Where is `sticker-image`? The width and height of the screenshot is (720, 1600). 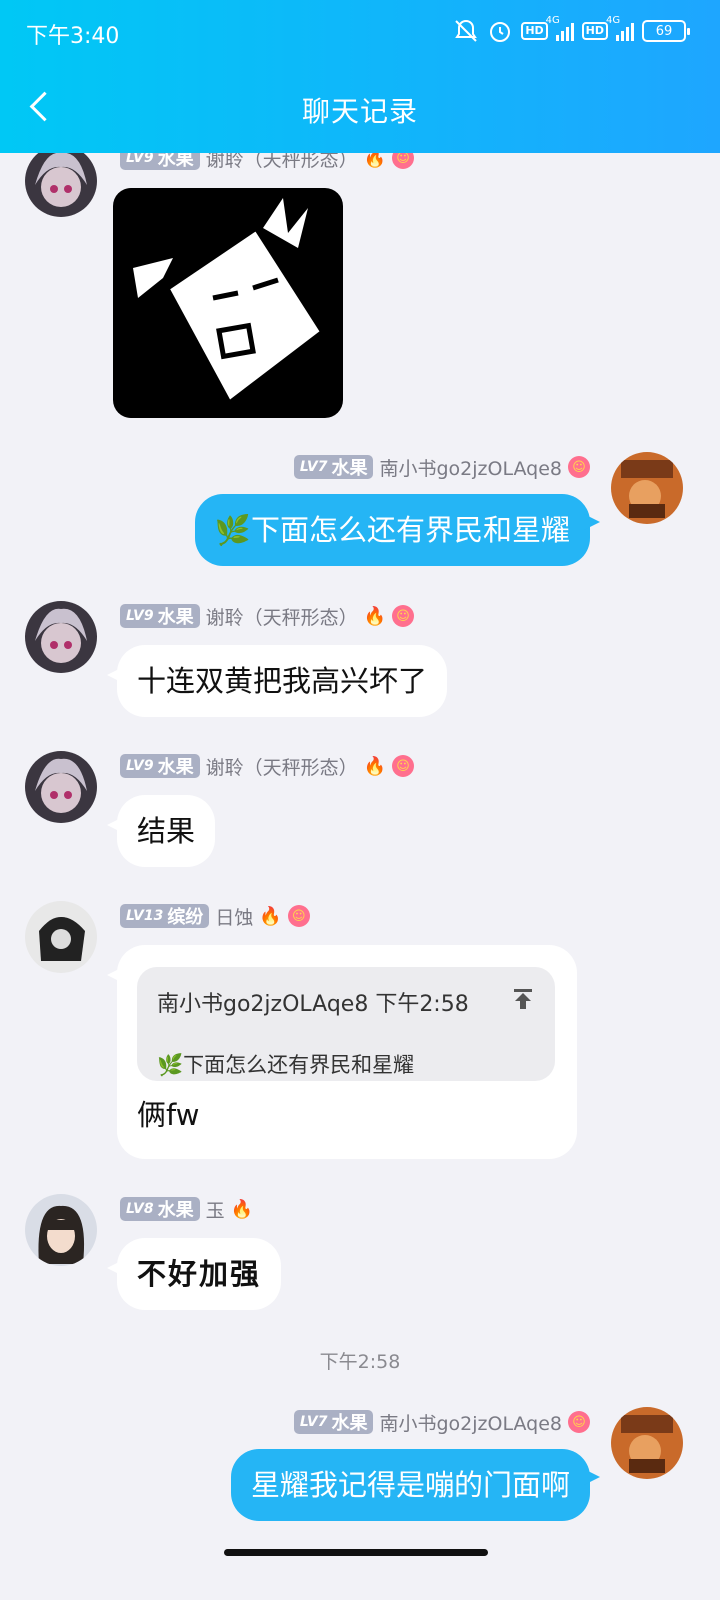
sticker-image is located at coordinates (228, 303).